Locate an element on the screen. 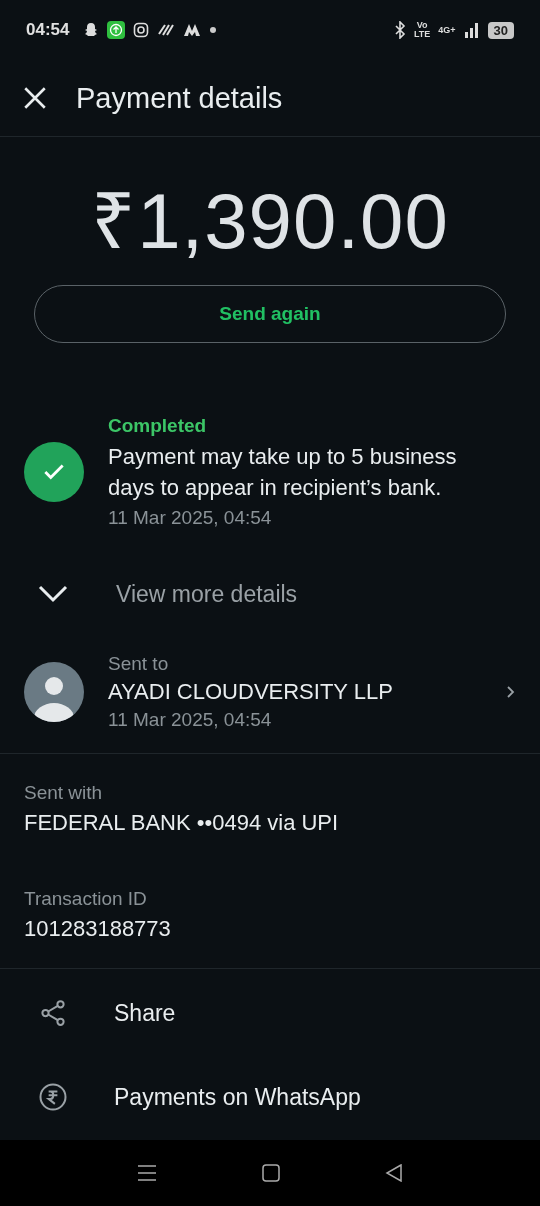 The width and height of the screenshot is (540, 1206). camera-icon is located at coordinates (141, 30).